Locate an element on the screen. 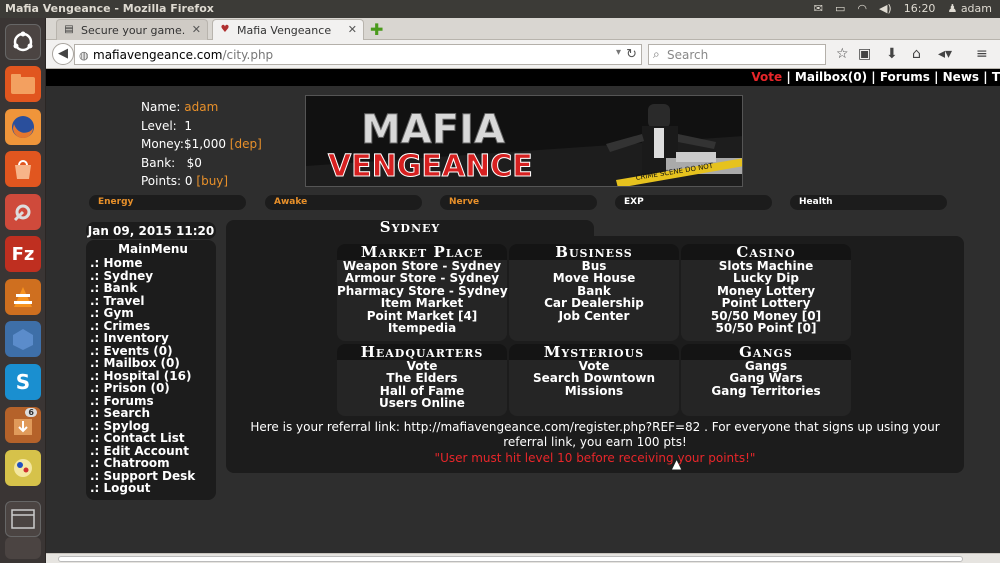 The height and width of the screenshot is (563, 1000). update-manager-icon: 6 is located at coordinates (23, 425).